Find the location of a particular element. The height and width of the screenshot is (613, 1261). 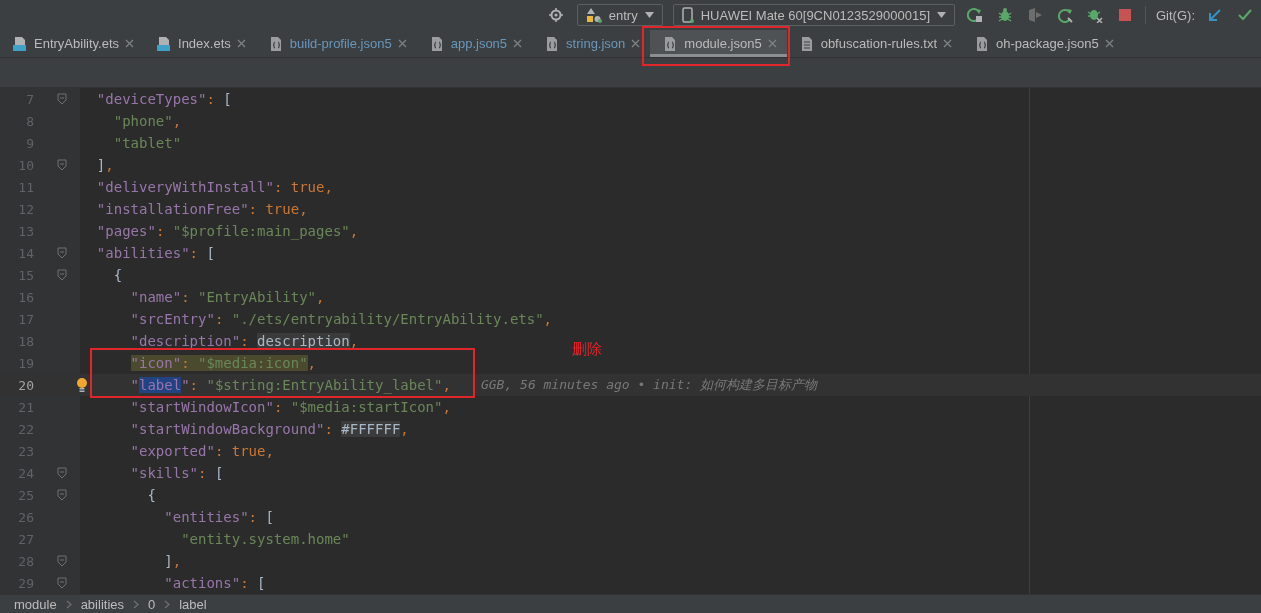

reload-icon is located at coordinates (1065, 15).